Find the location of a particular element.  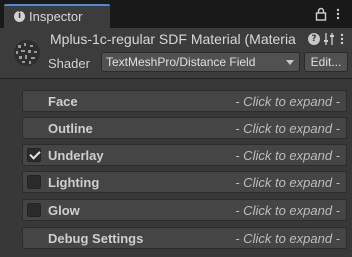

section-label: Outline is located at coordinates (70, 128).